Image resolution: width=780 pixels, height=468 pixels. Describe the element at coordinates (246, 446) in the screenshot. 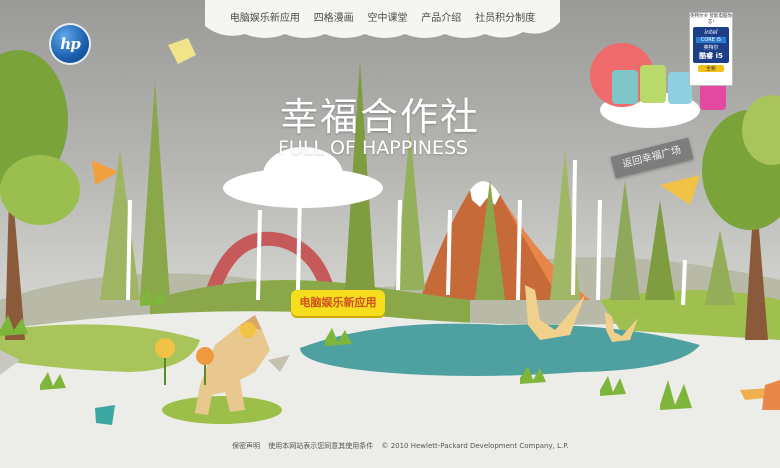

I see `privacy-link: 保密声明` at that location.